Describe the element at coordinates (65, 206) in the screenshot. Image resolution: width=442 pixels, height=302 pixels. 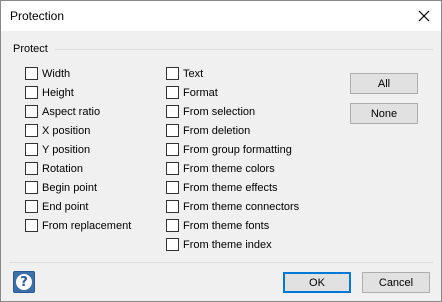
I see `checkbox-label: End point` at that location.